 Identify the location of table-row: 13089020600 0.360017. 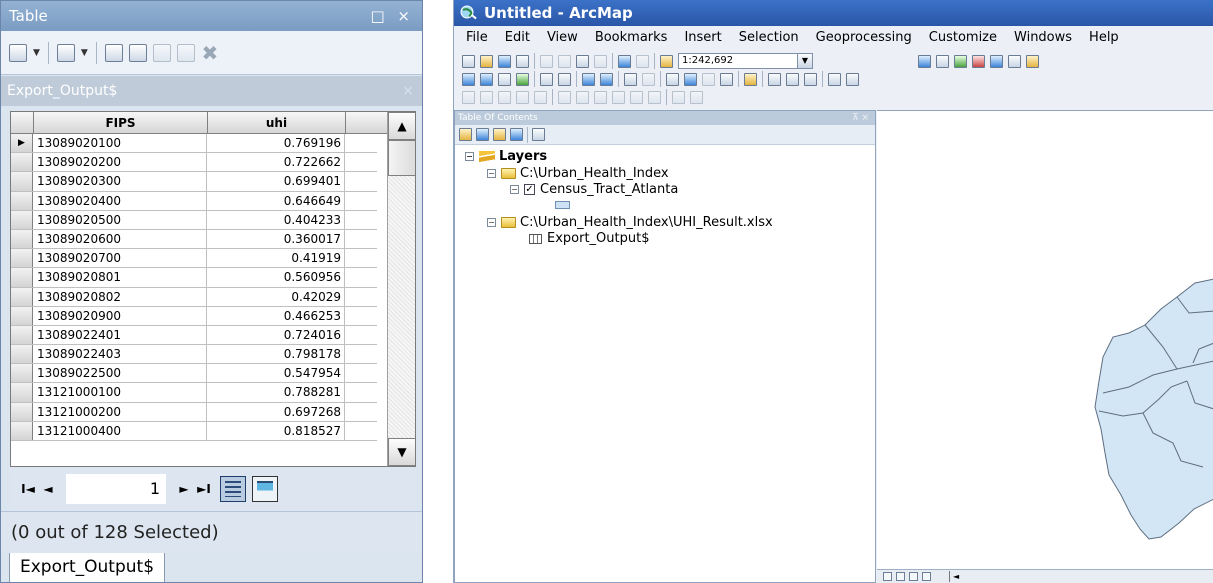
(194, 239).